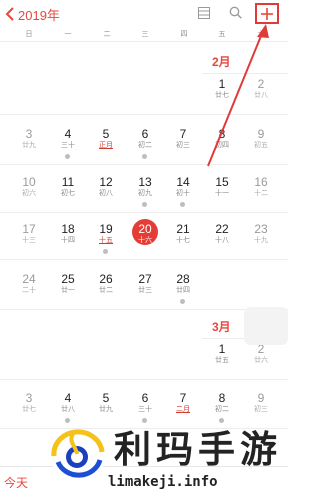  Describe the element at coordinates (261, 353) in the screenshot. I see `day-cell: 2 廿六` at that location.